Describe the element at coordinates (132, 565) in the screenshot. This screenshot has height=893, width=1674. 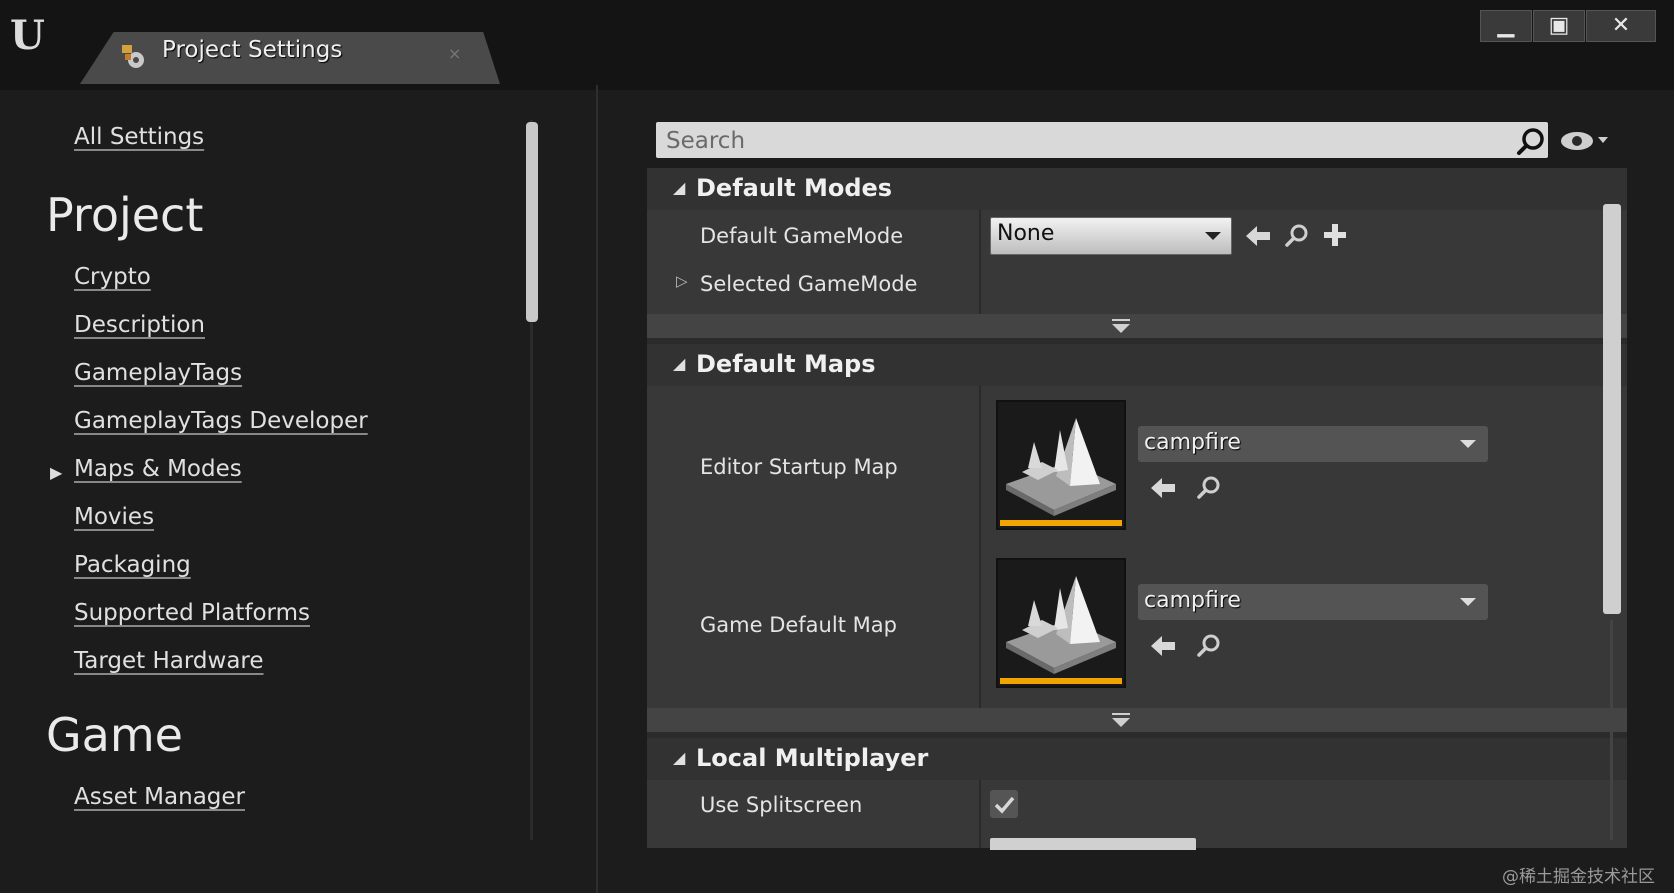
I see `sidebar-item-packaging: Packaging` at that location.